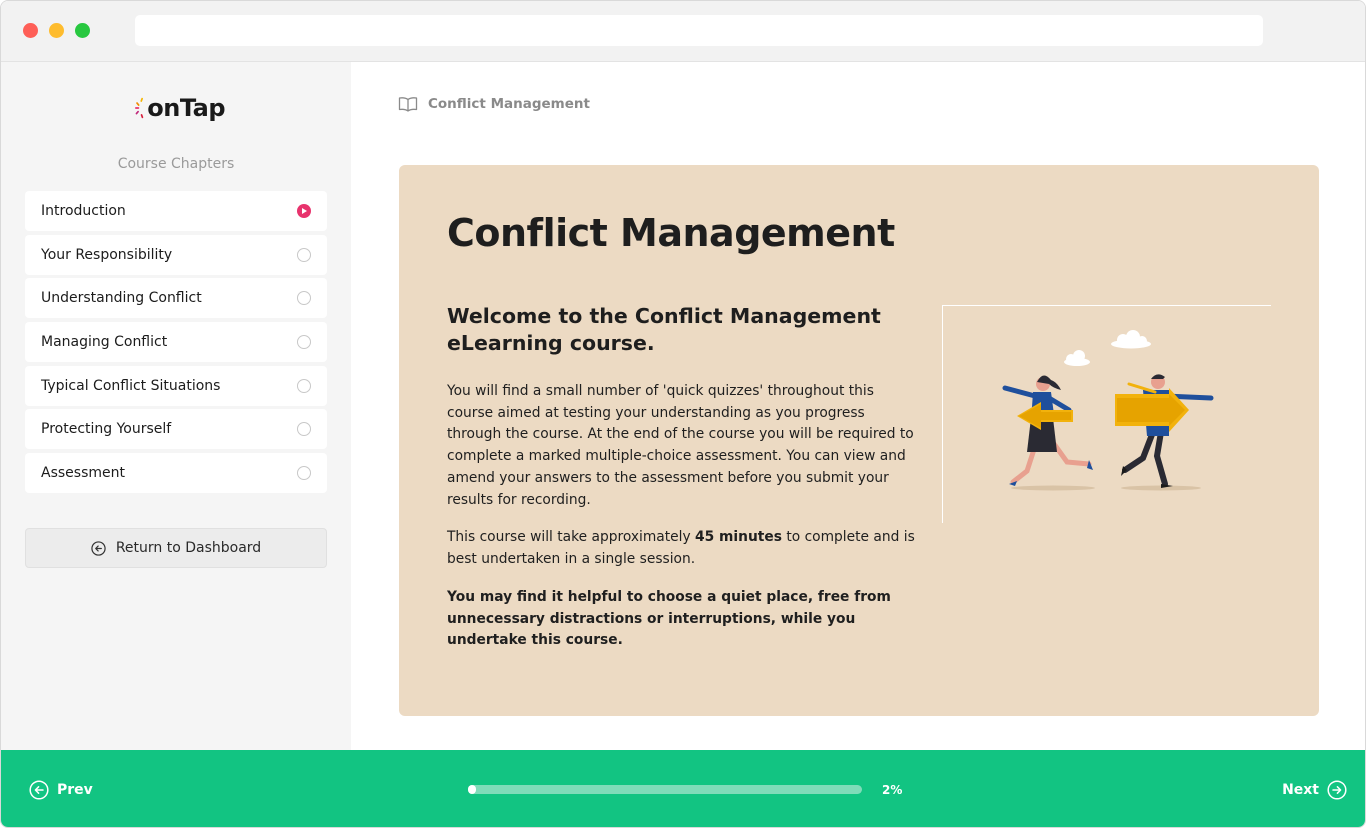 This screenshot has height=828, width=1366. I want to click on breadcrumb: Conflict Management, so click(494, 104).